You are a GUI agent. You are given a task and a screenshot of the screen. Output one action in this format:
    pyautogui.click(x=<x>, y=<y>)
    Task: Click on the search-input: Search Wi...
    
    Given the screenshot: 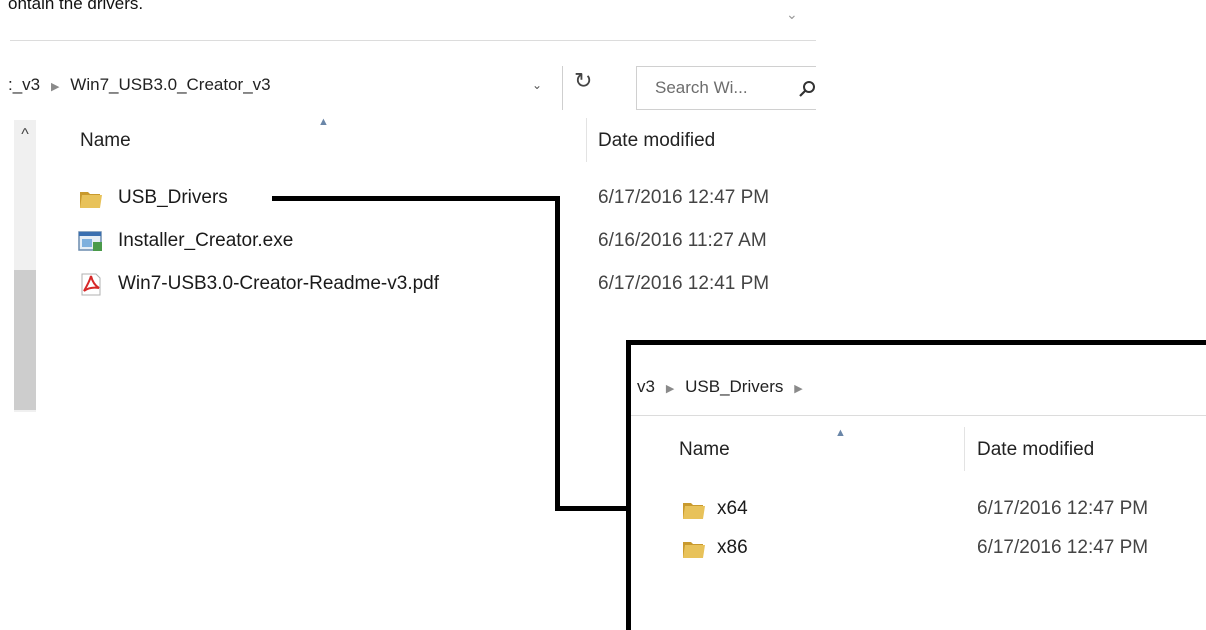 What is the action you would take?
    pyautogui.click(x=701, y=88)
    